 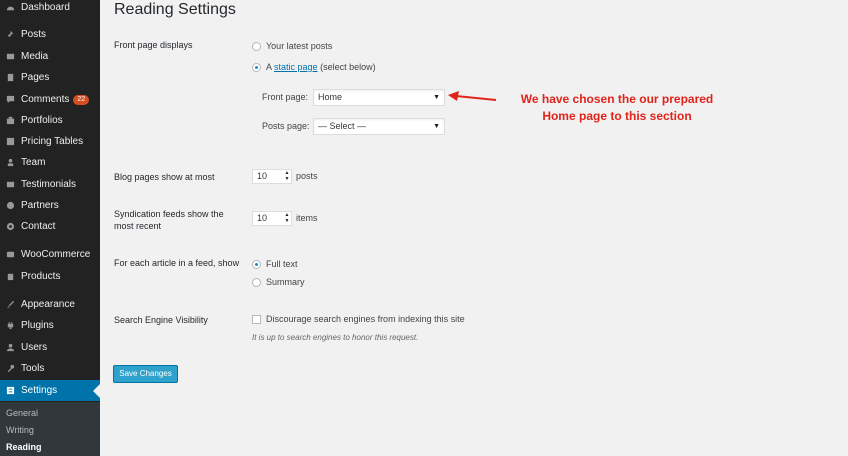 I want to click on sidebar-item-posts: Posts, so click(x=50, y=34).